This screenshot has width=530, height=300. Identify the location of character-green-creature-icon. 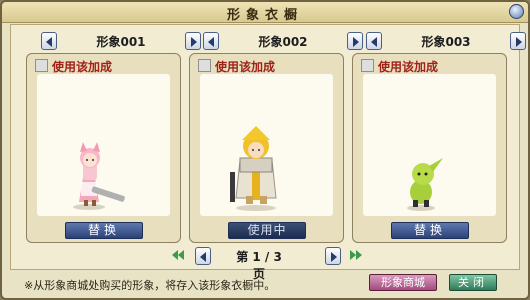
(425, 184).